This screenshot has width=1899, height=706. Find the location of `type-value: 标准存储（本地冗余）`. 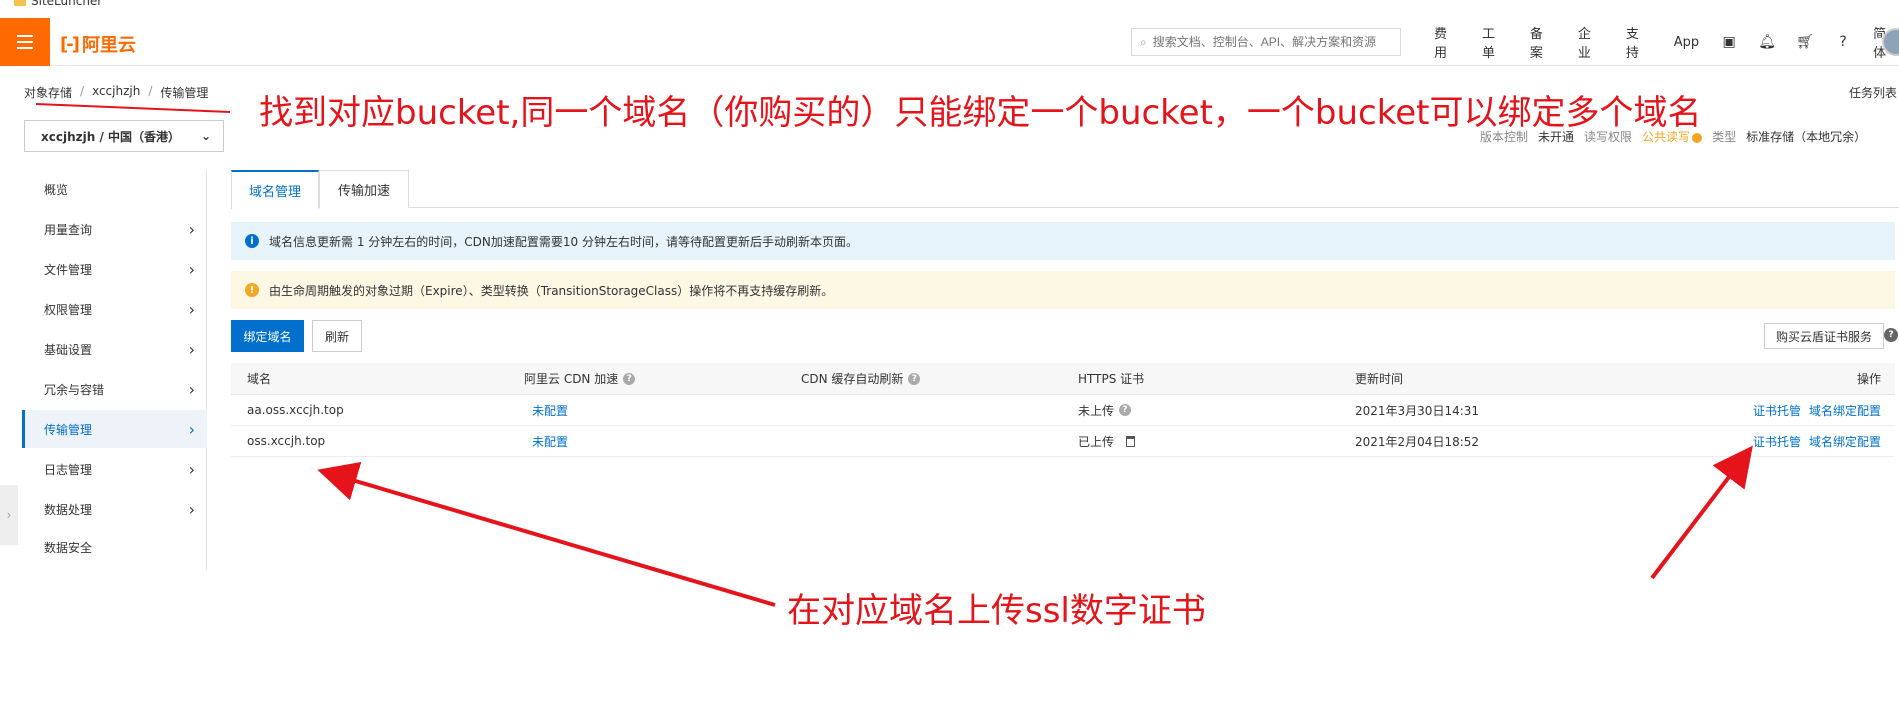

type-value: 标准存储（本地冗余） is located at coordinates (1806, 137).